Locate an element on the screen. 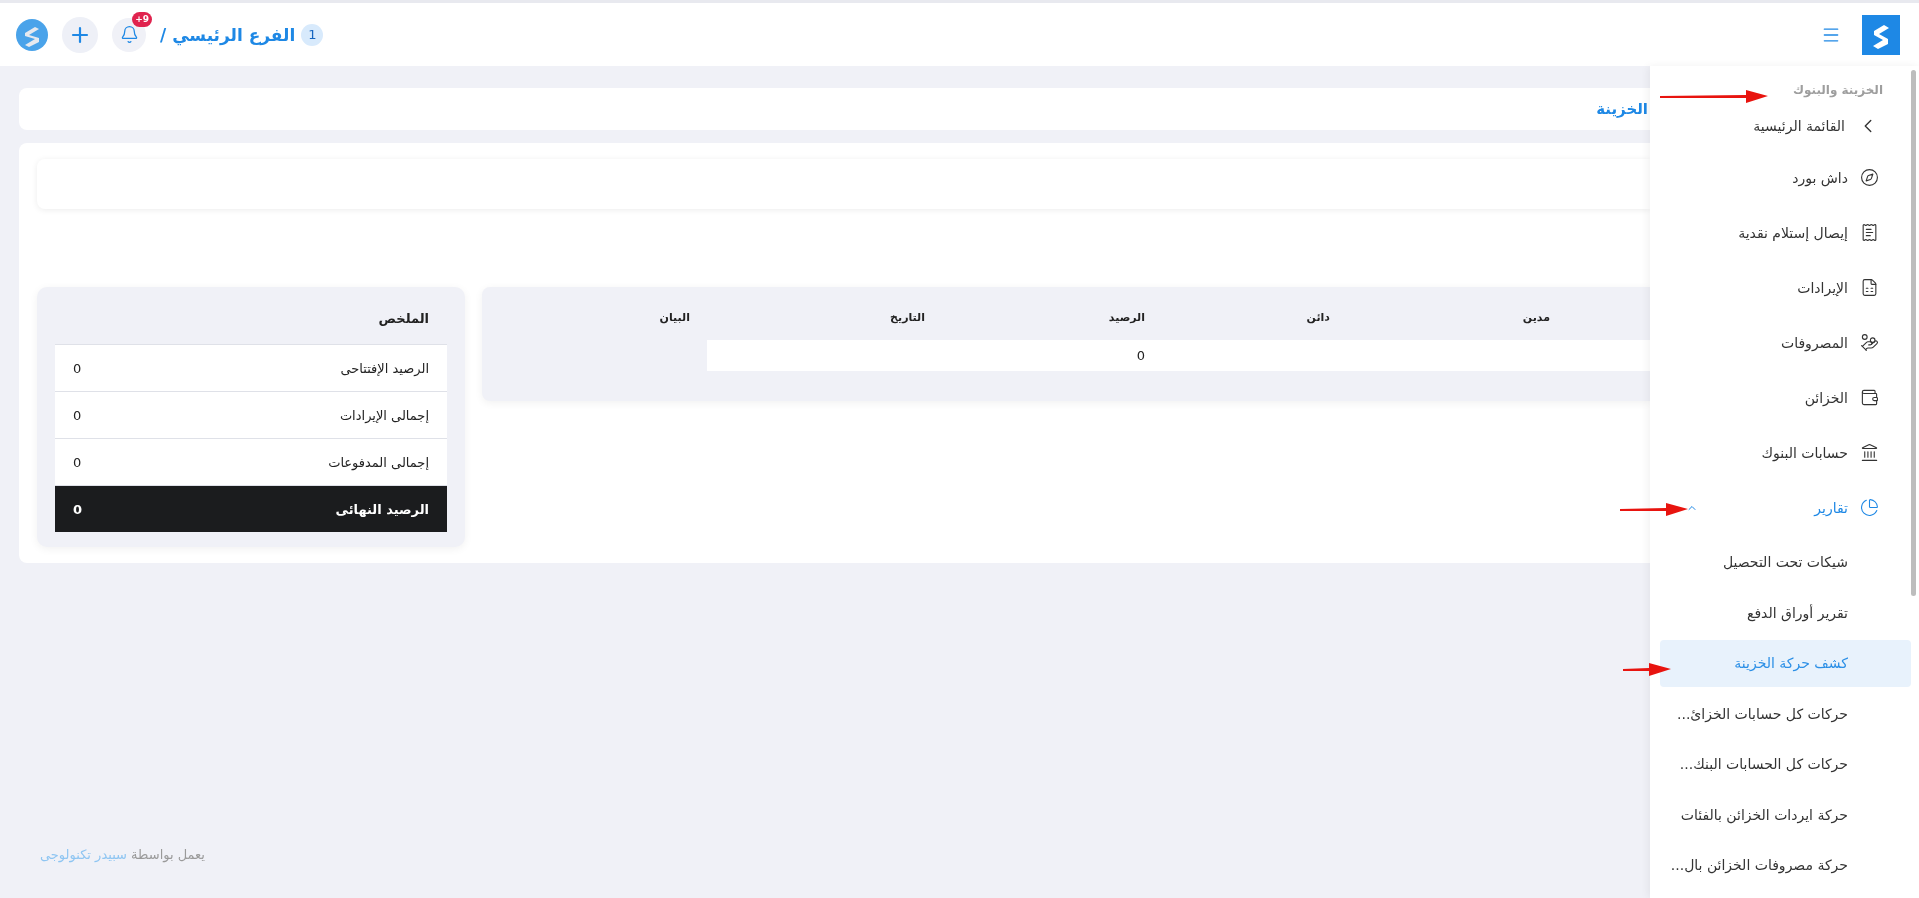 This screenshot has height=898, width=1919. pie-chart-icon is located at coordinates (1869, 507).